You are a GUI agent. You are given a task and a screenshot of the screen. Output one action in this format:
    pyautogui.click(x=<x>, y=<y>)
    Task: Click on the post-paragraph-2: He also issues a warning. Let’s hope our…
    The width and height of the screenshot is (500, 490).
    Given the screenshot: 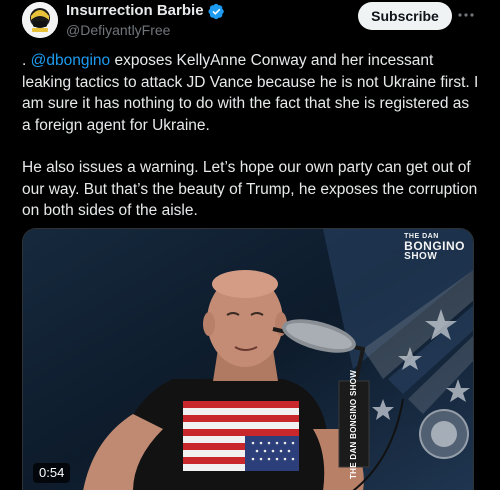 What is the action you would take?
    pyautogui.click(x=250, y=189)
    